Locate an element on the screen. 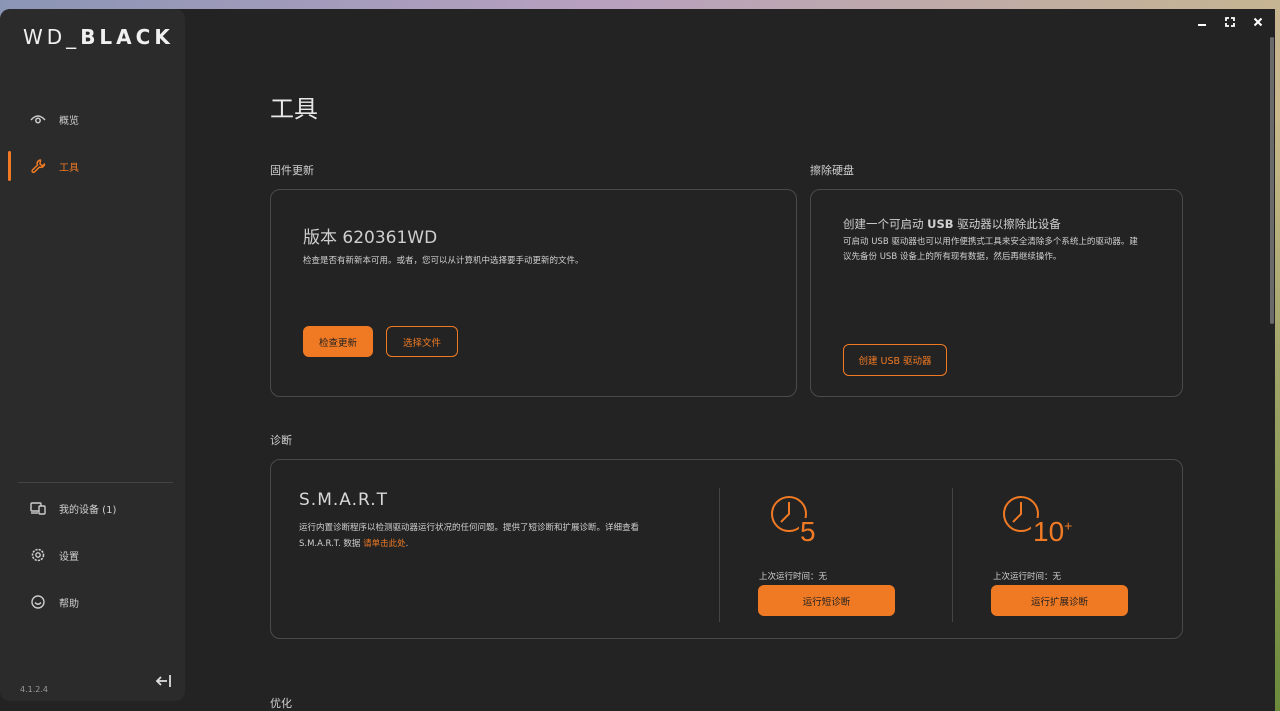  sidebar-item-label: 工具 is located at coordinates (69, 168).